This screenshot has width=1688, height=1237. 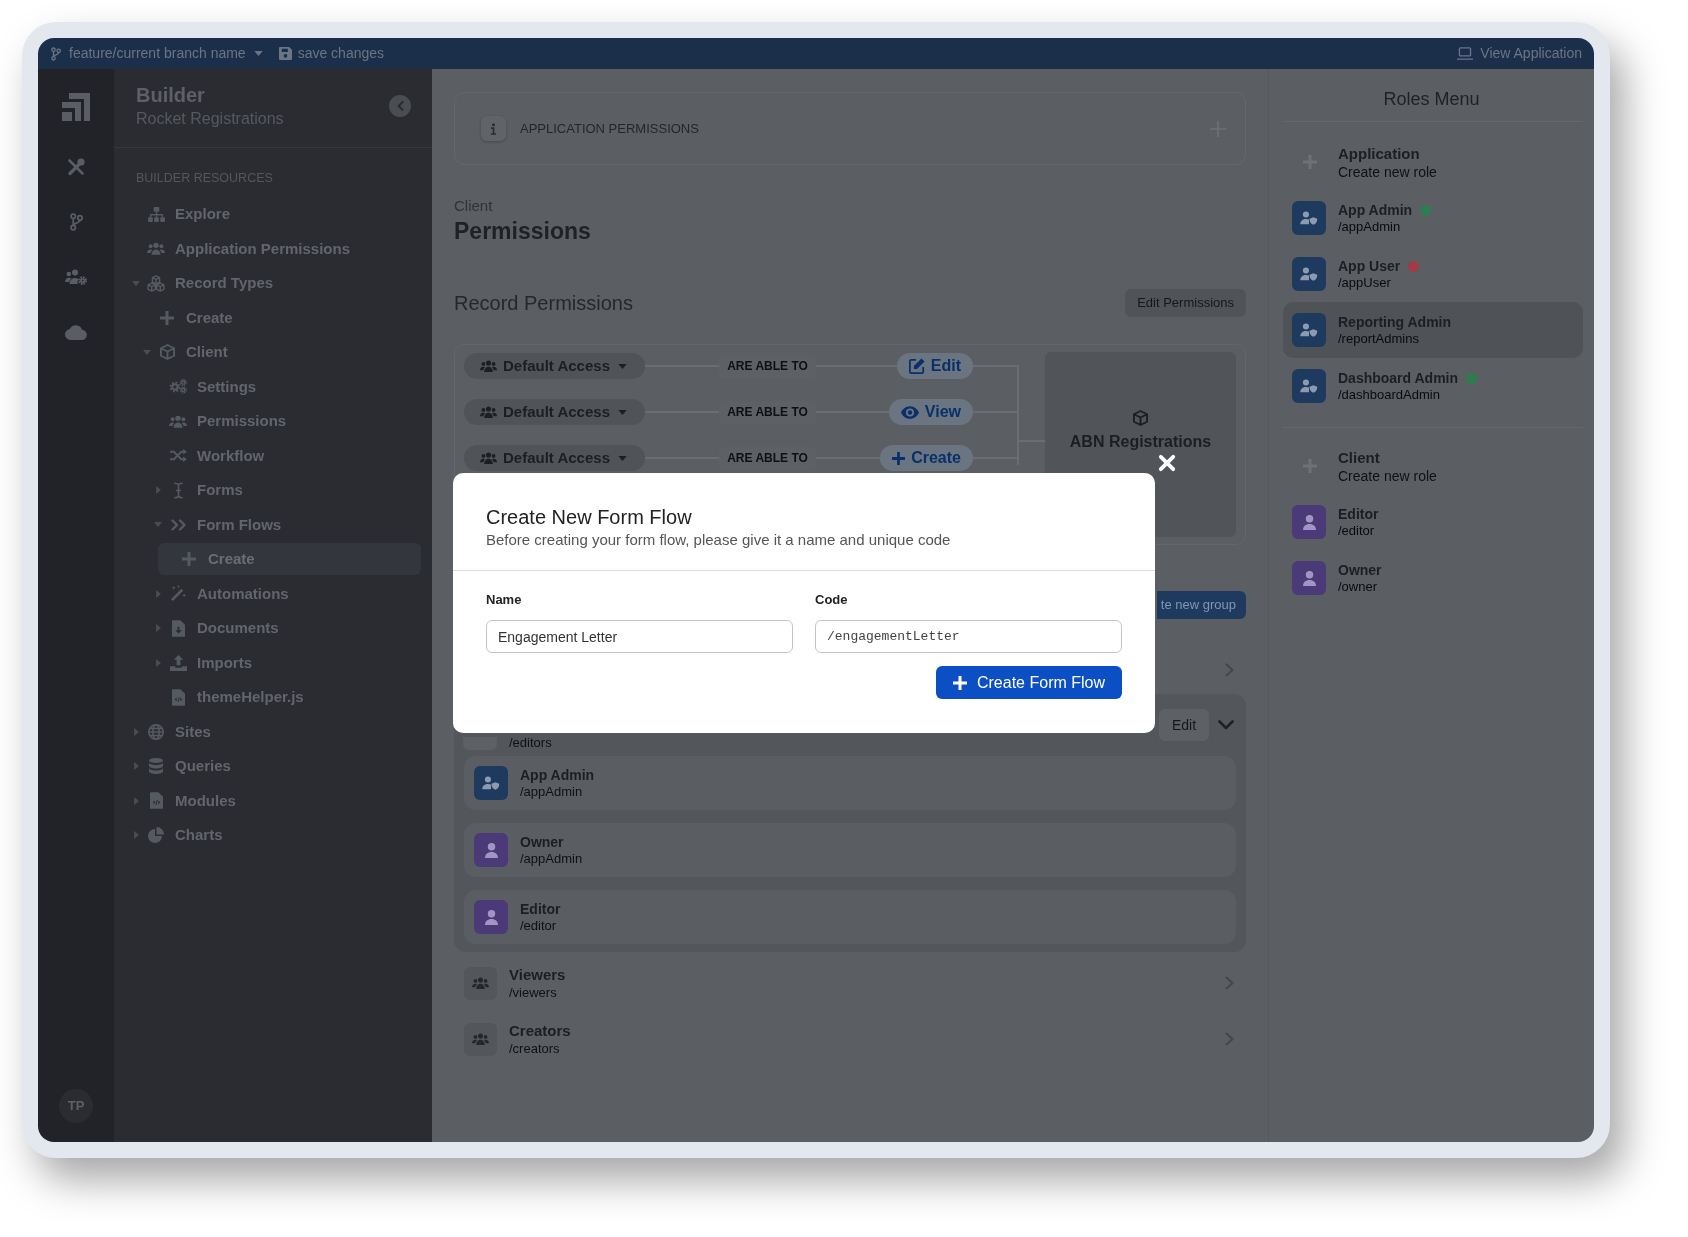 What do you see at coordinates (493, 128) in the screenshot?
I see `info-icon` at bounding box center [493, 128].